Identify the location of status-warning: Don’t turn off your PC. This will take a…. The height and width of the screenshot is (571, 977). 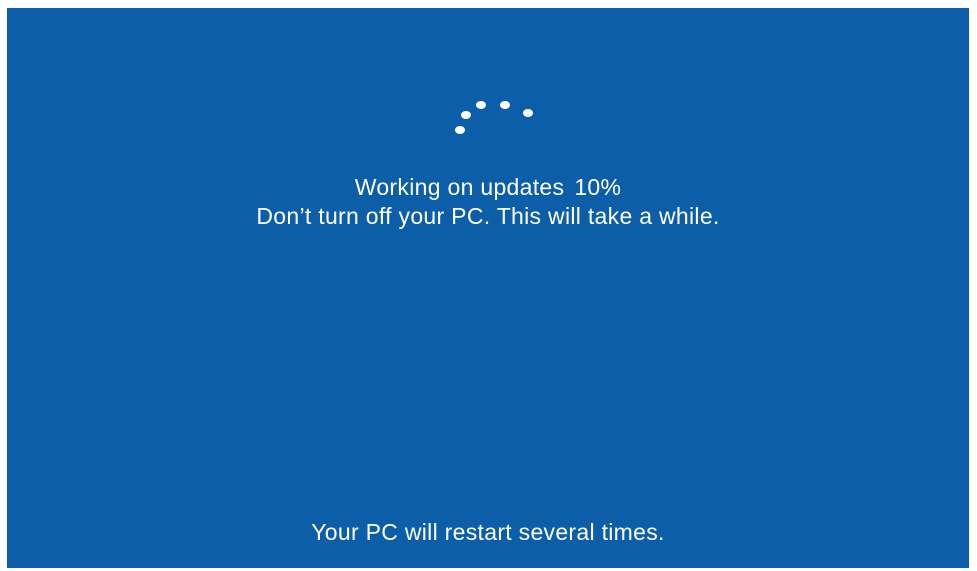
(488, 216).